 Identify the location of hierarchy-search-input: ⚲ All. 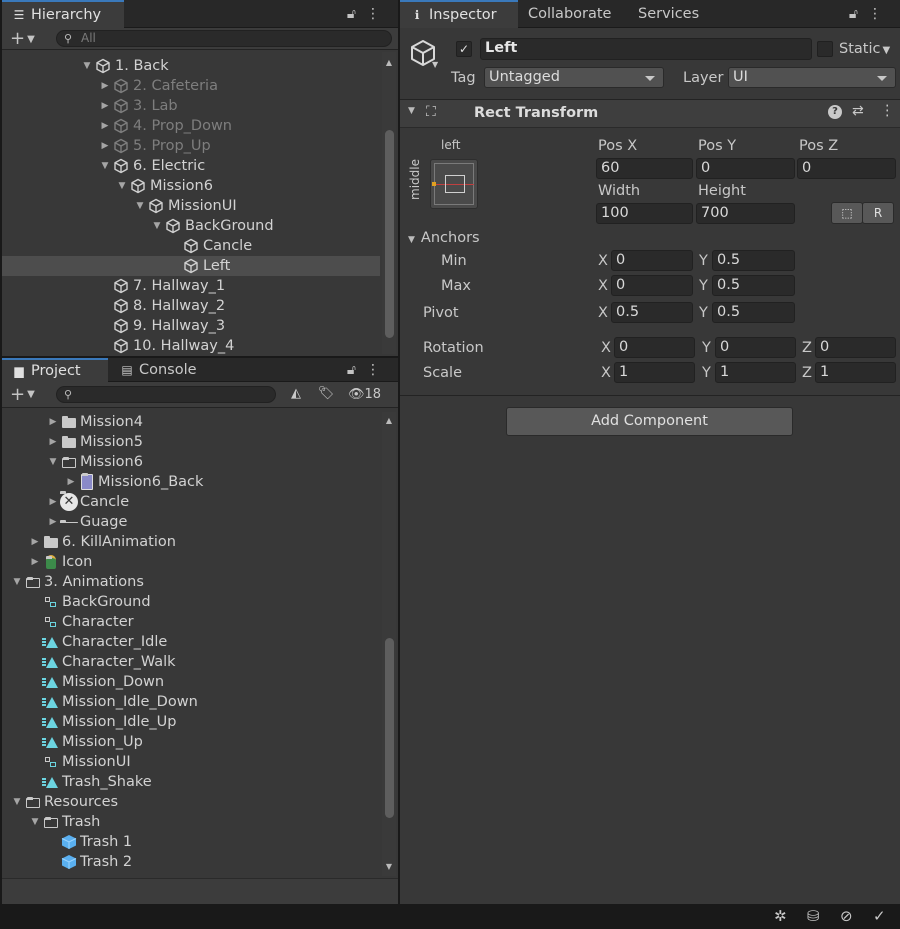
(224, 38).